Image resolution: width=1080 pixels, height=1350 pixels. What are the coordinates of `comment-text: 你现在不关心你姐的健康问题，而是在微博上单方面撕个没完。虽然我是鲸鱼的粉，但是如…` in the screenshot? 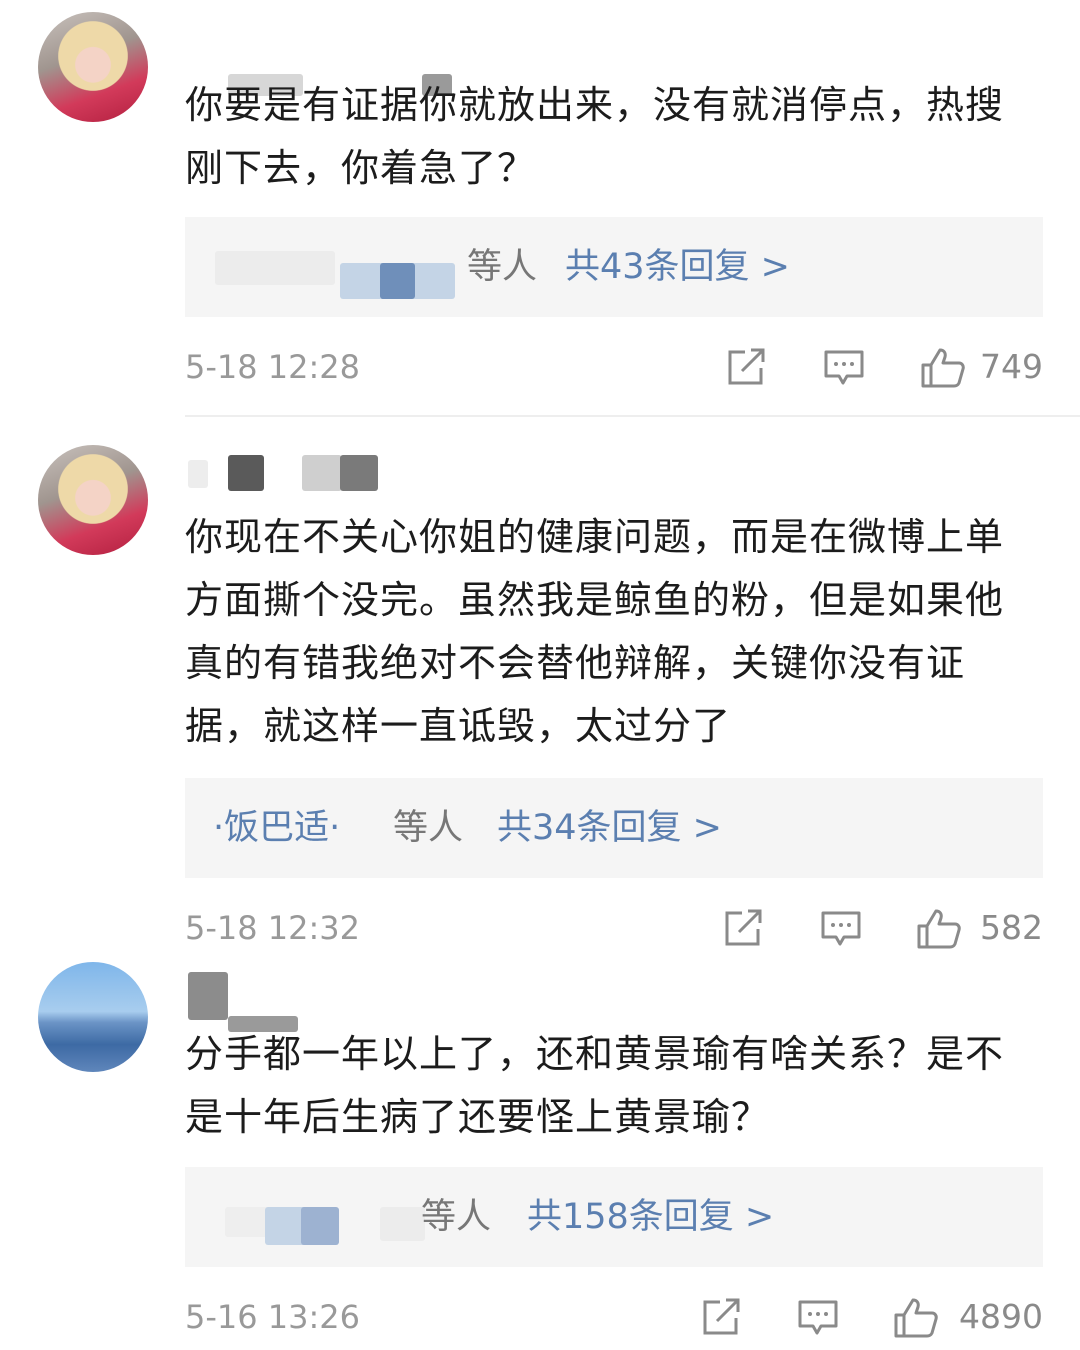 It's located at (595, 631).